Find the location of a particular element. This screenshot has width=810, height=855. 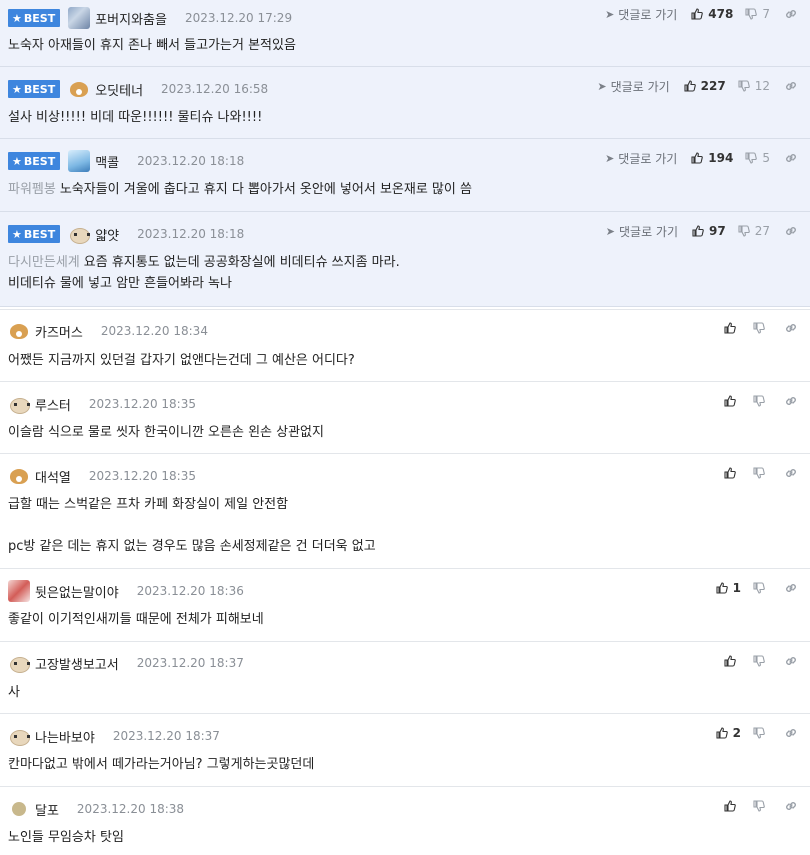

upvote-button: 478 is located at coordinates (712, 14).